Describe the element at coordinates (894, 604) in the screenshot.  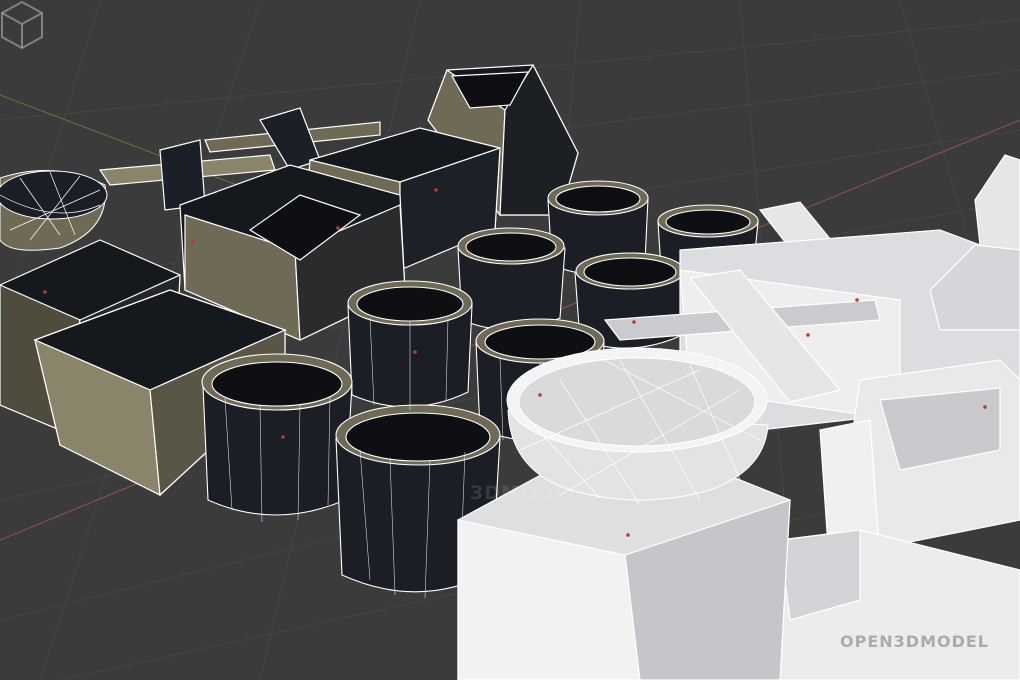
I see `white-box-bottom-right` at that location.